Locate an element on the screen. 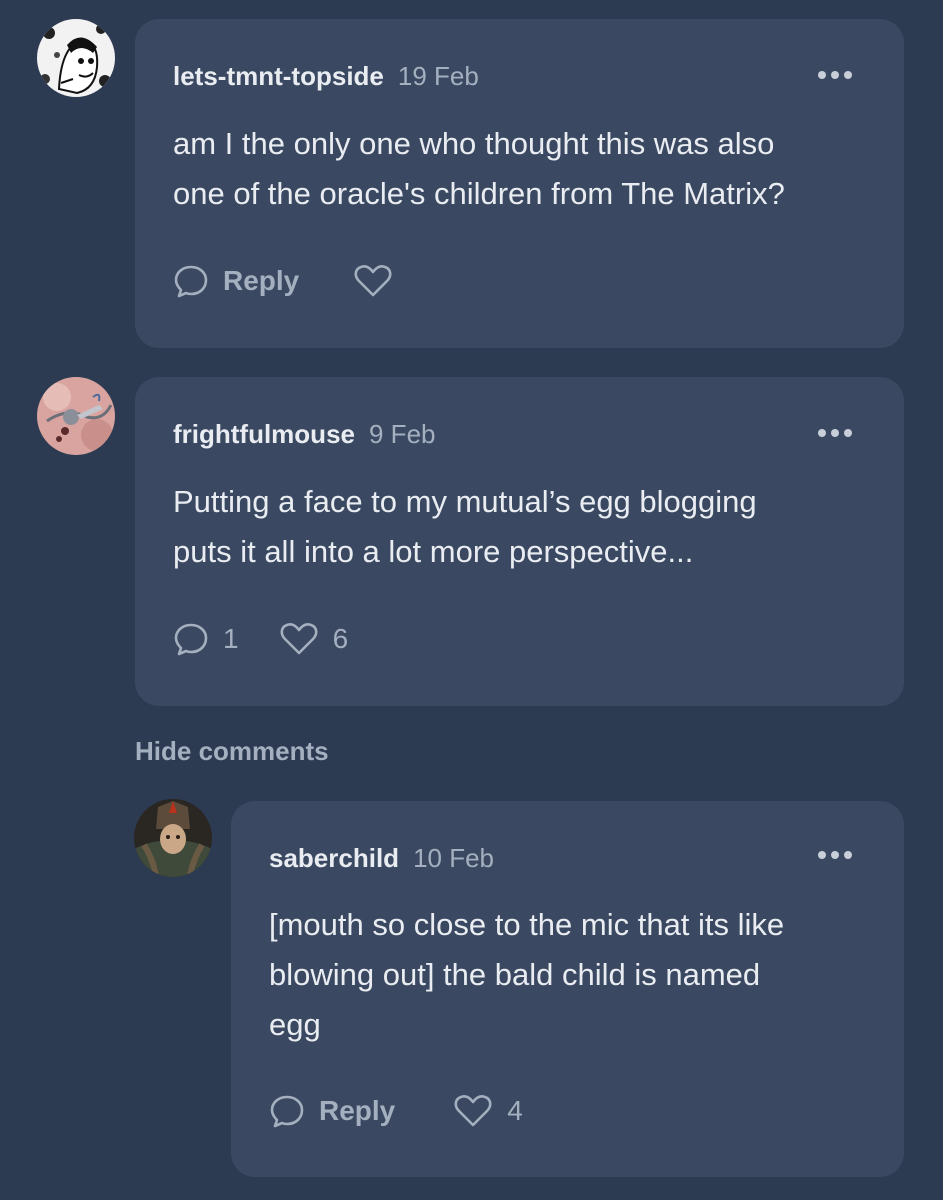 The width and height of the screenshot is (943, 1200). comment-actions: Reply 4 is located at coordinates (396, 1111).